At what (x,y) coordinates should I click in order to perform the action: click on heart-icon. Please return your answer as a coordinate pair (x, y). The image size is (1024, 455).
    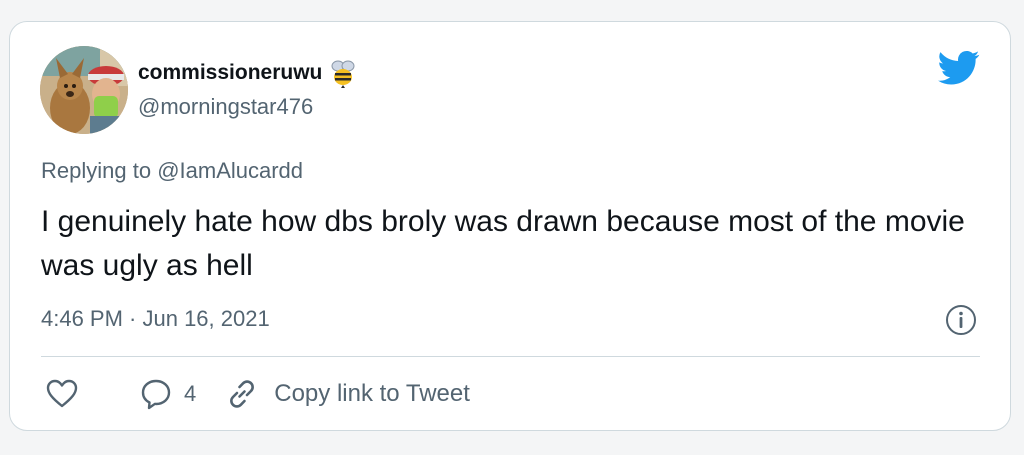
    Looking at the image, I should click on (62, 393).